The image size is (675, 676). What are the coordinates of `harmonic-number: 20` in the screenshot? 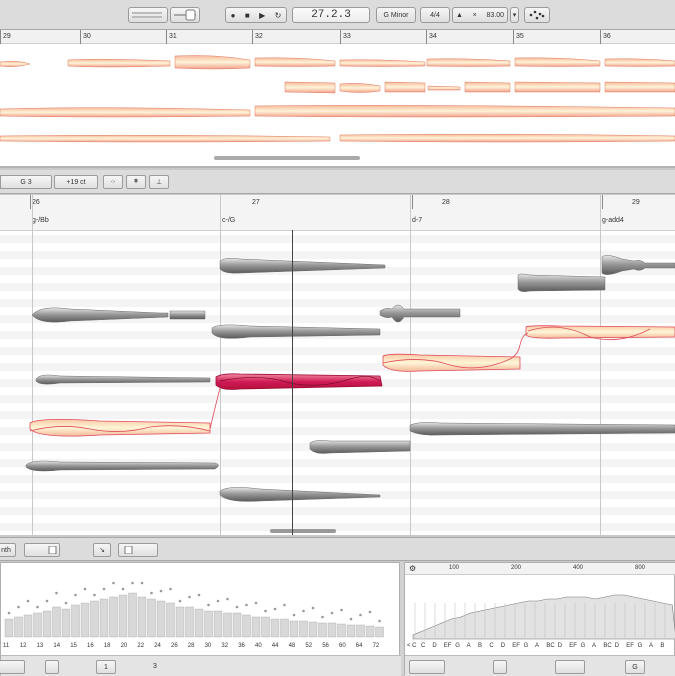 It's located at (124, 646).